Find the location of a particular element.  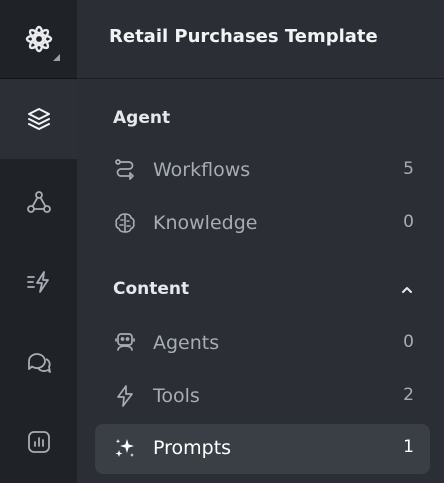

bolt-list-icon is located at coordinates (37, 282).